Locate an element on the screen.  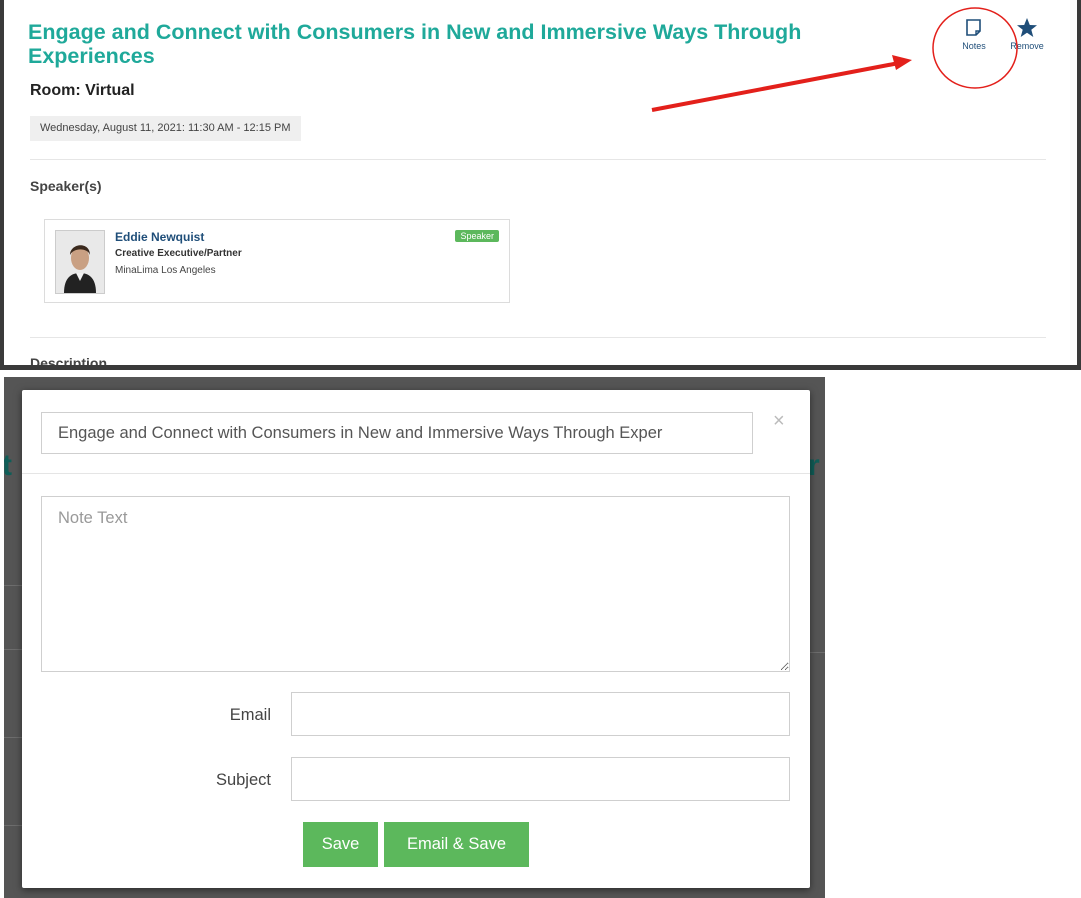
remove-label: Remove is located at coordinates (1027, 46).